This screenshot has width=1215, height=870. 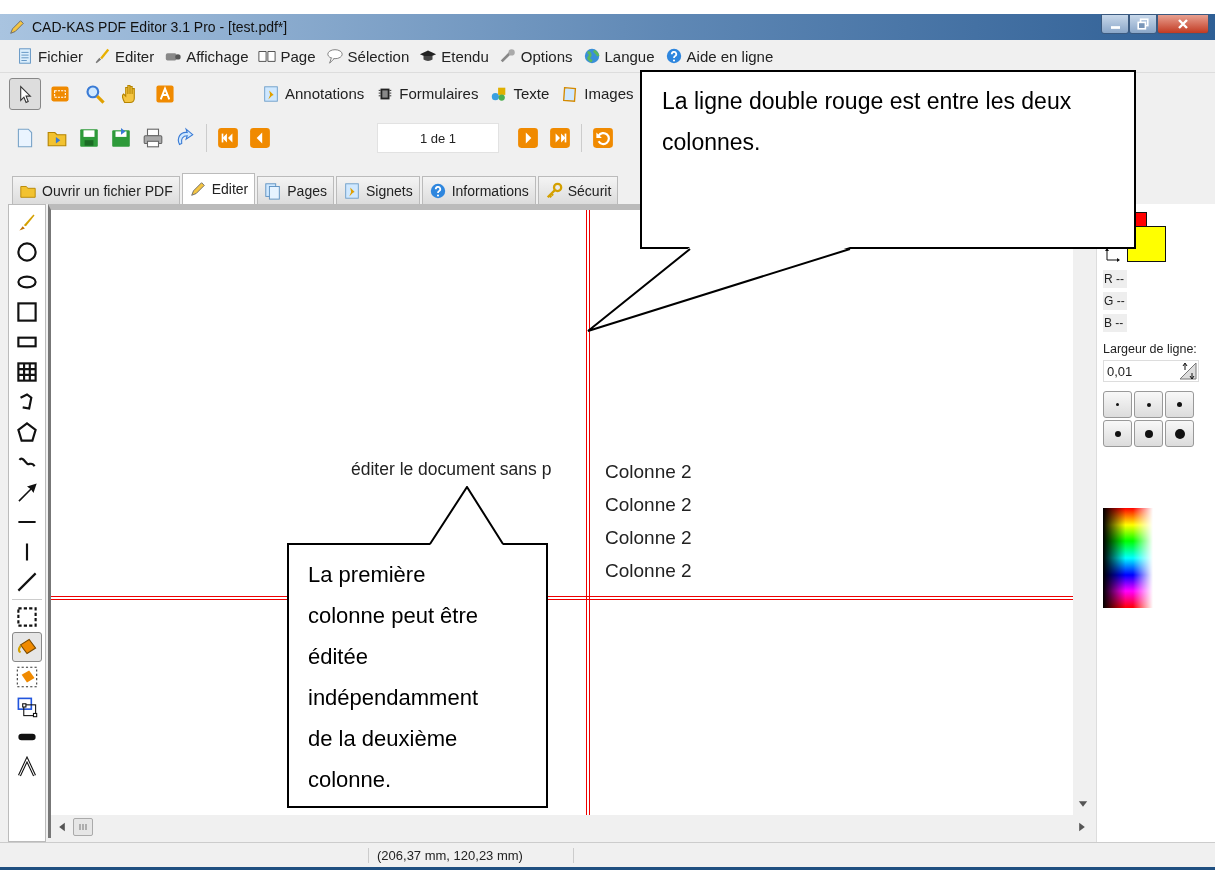 I want to click on cursor-coordinates: (206,37 mm, 120,23 mm), so click(x=471, y=855).